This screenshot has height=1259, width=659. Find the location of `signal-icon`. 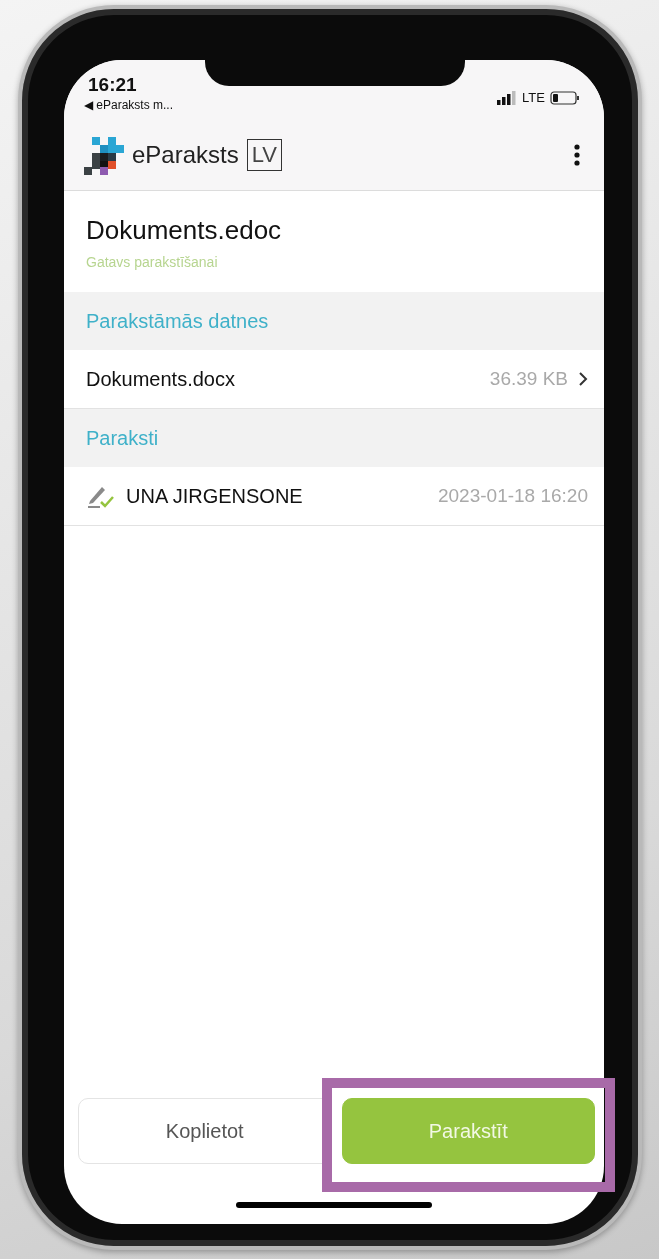

signal-icon is located at coordinates (507, 97).